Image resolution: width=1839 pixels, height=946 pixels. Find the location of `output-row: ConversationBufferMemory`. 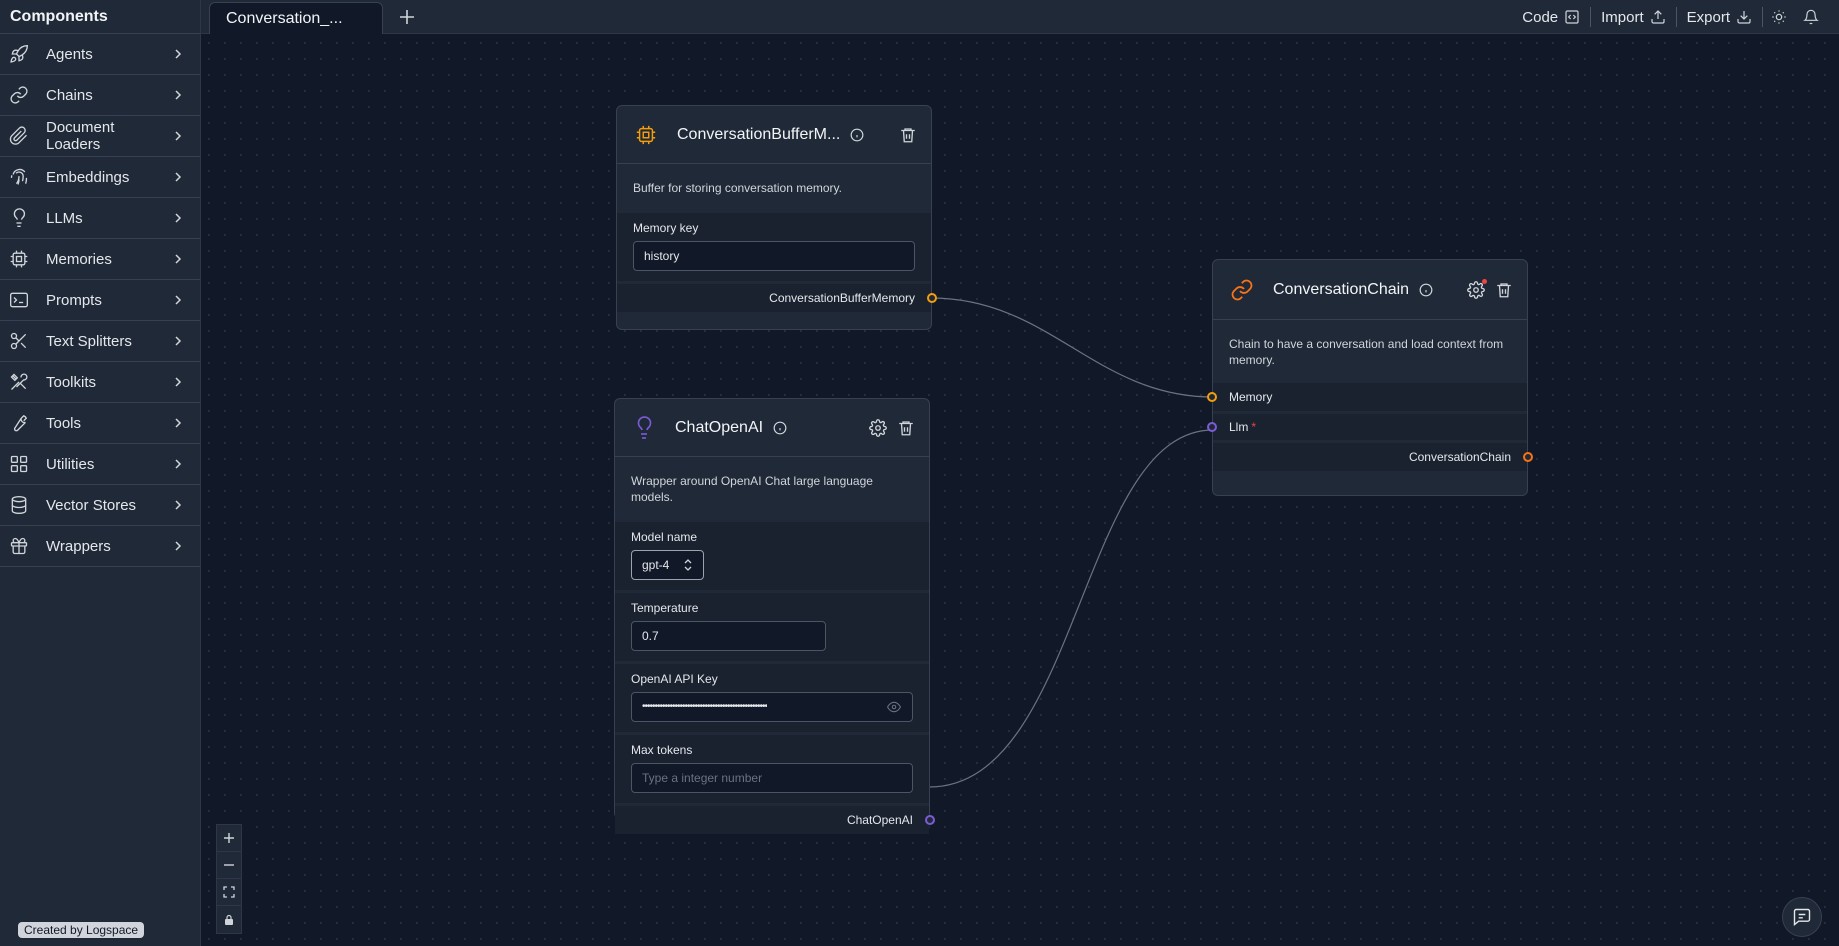

output-row: ConversationBufferMemory is located at coordinates (777, 298).